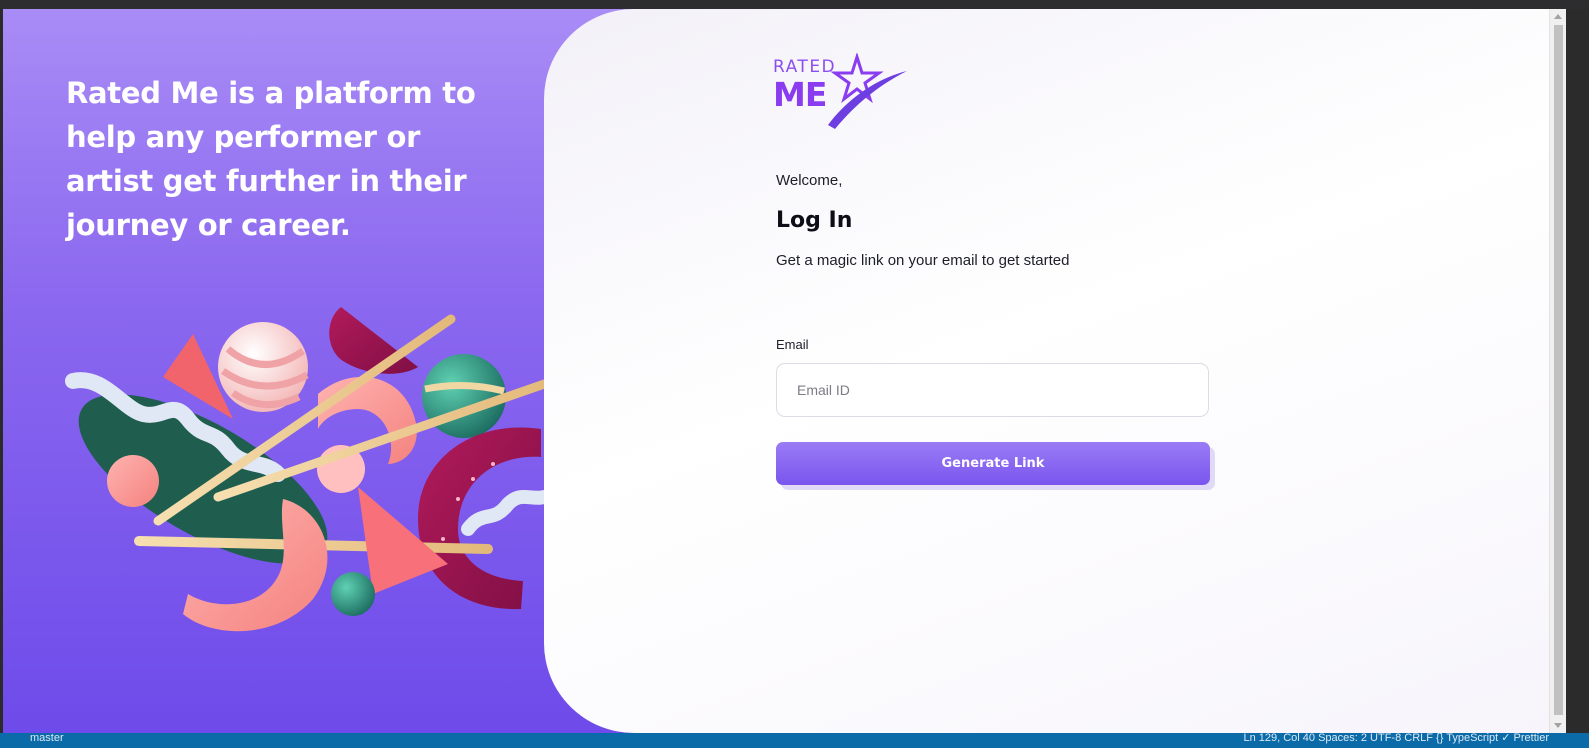  Describe the element at coordinates (814, 220) in the screenshot. I see `login-heading: Log In` at that location.